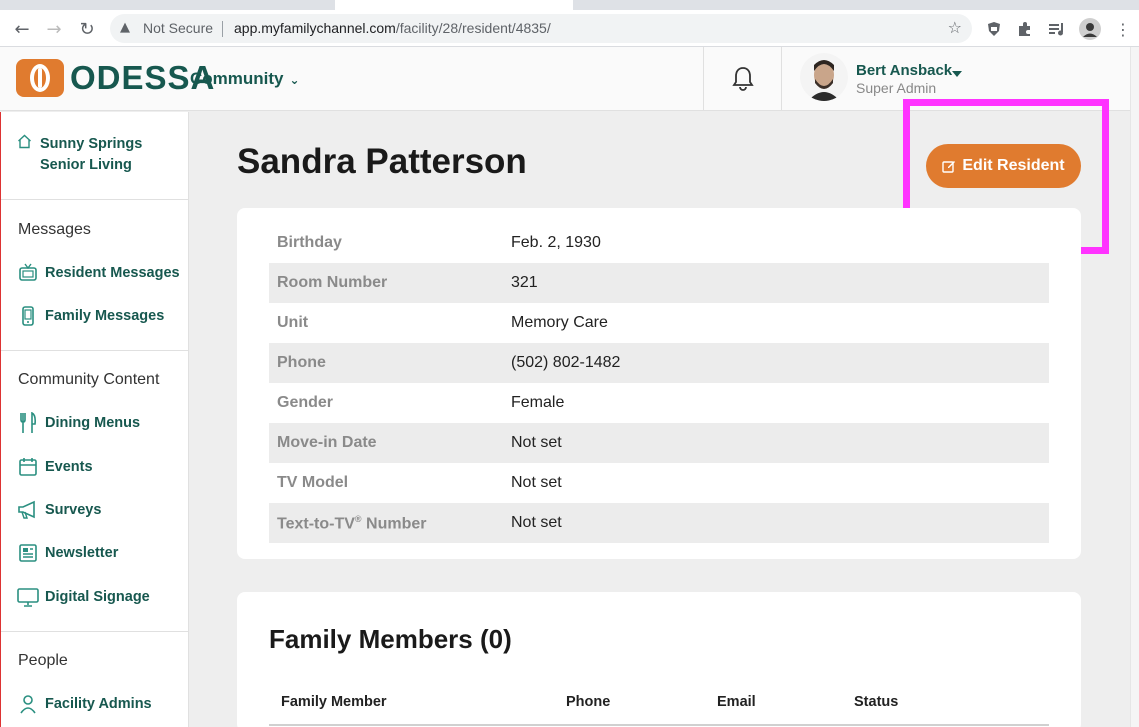 Image resolution: width=1139 pixels, height=727 pixels. I want to click on page-scrollbar, so click(1134, 387).